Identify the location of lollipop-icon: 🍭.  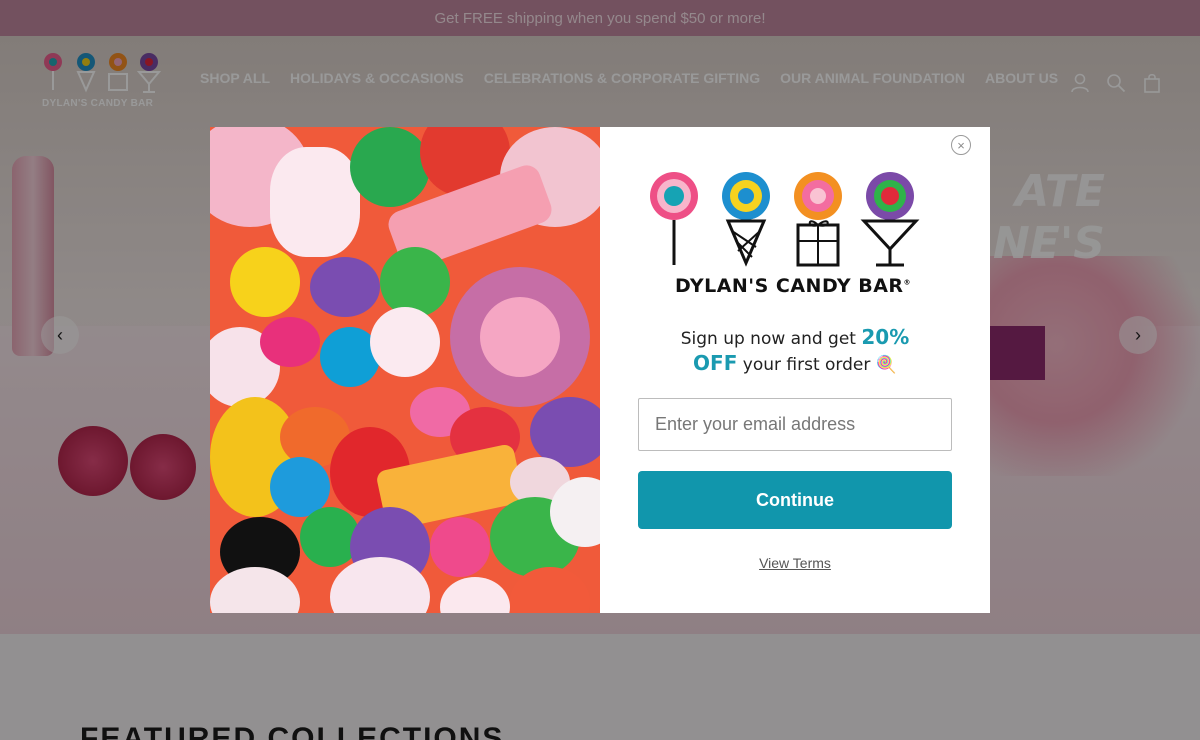
(886, 365).